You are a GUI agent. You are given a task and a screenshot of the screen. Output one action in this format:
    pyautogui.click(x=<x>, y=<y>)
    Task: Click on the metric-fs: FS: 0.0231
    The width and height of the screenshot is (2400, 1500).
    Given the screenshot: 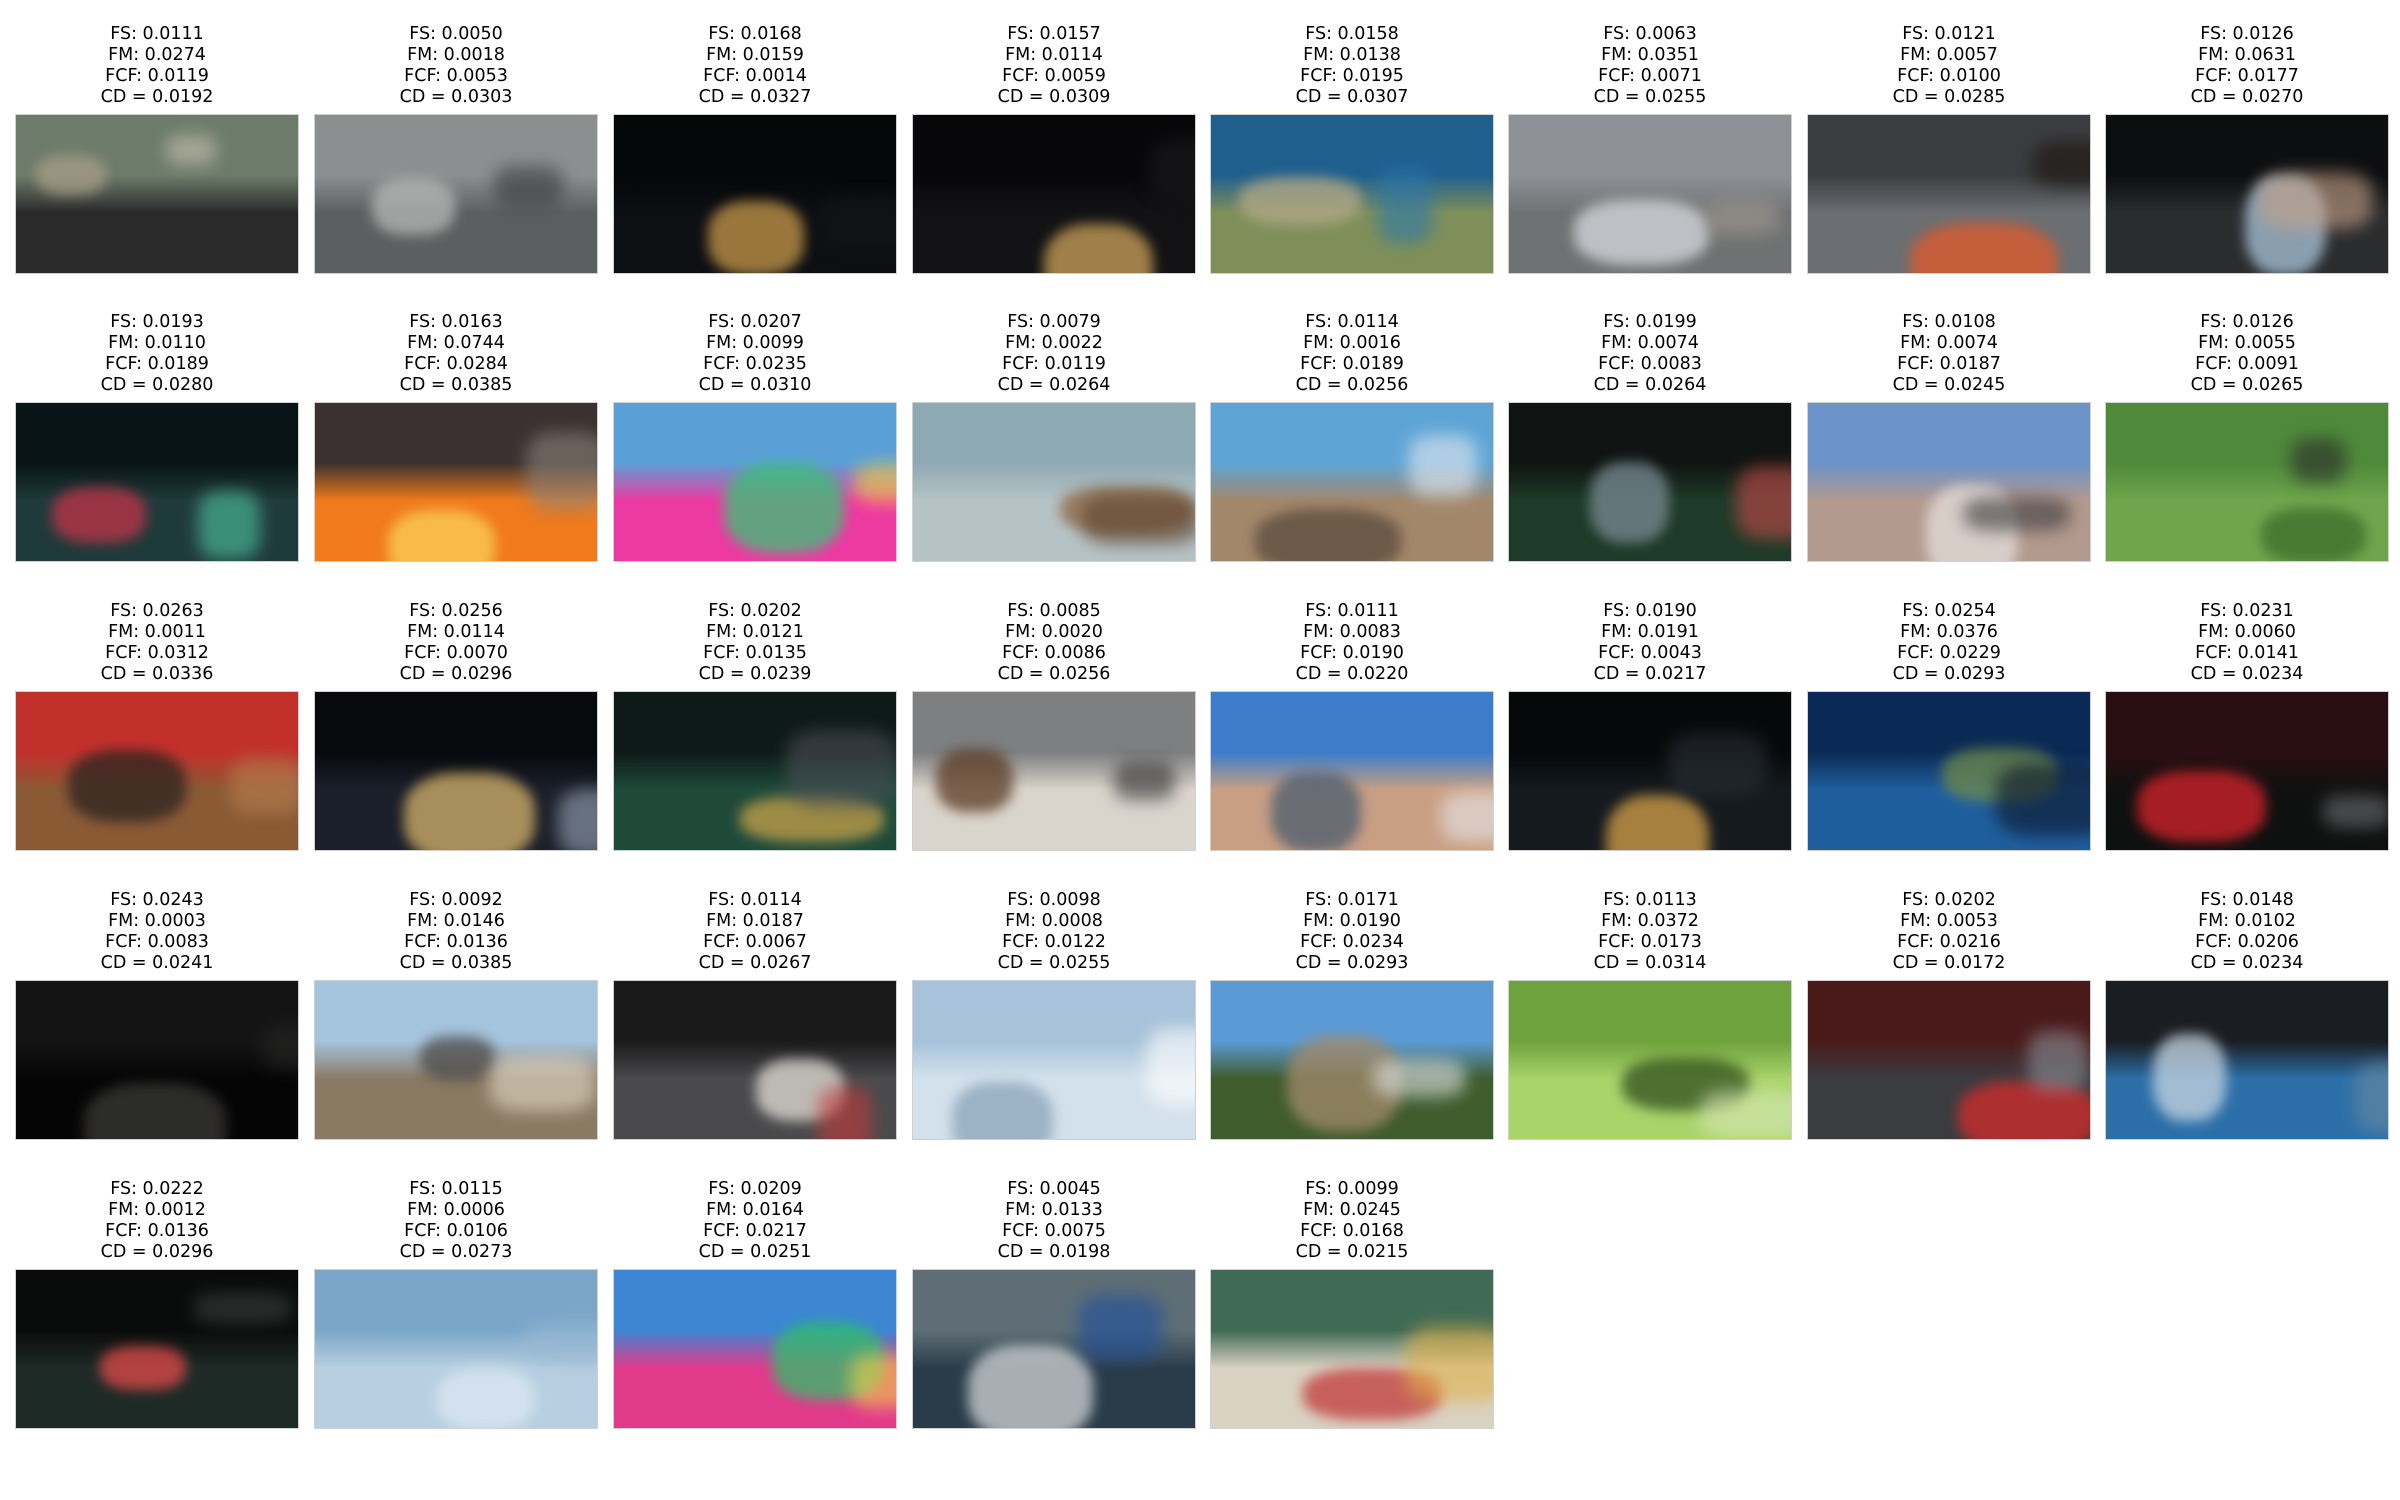 What is the action you would take?
    pyautogui.click(x=2247, y=611)
    